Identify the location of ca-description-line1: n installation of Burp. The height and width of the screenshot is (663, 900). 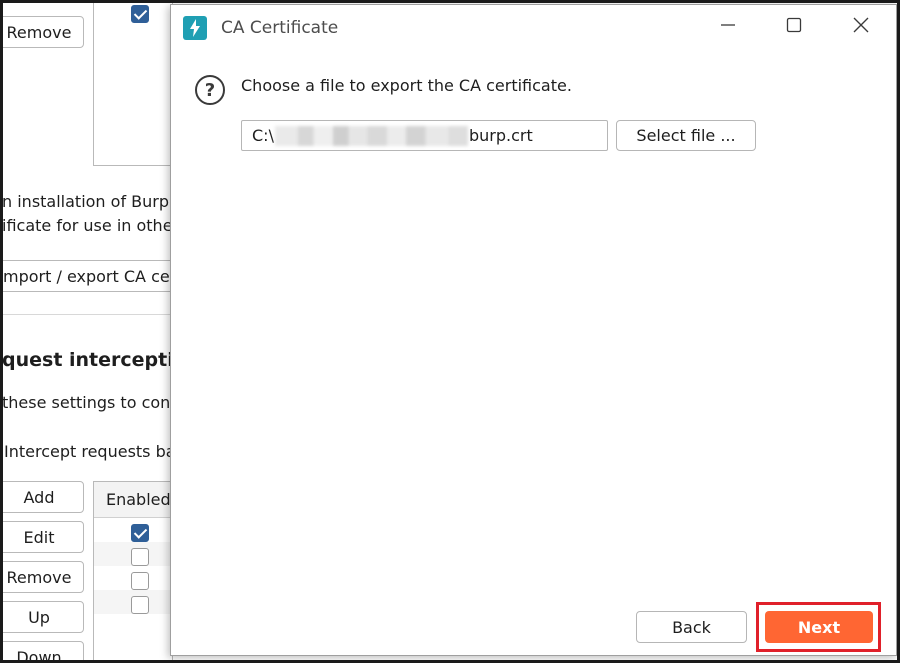
(86, 201).